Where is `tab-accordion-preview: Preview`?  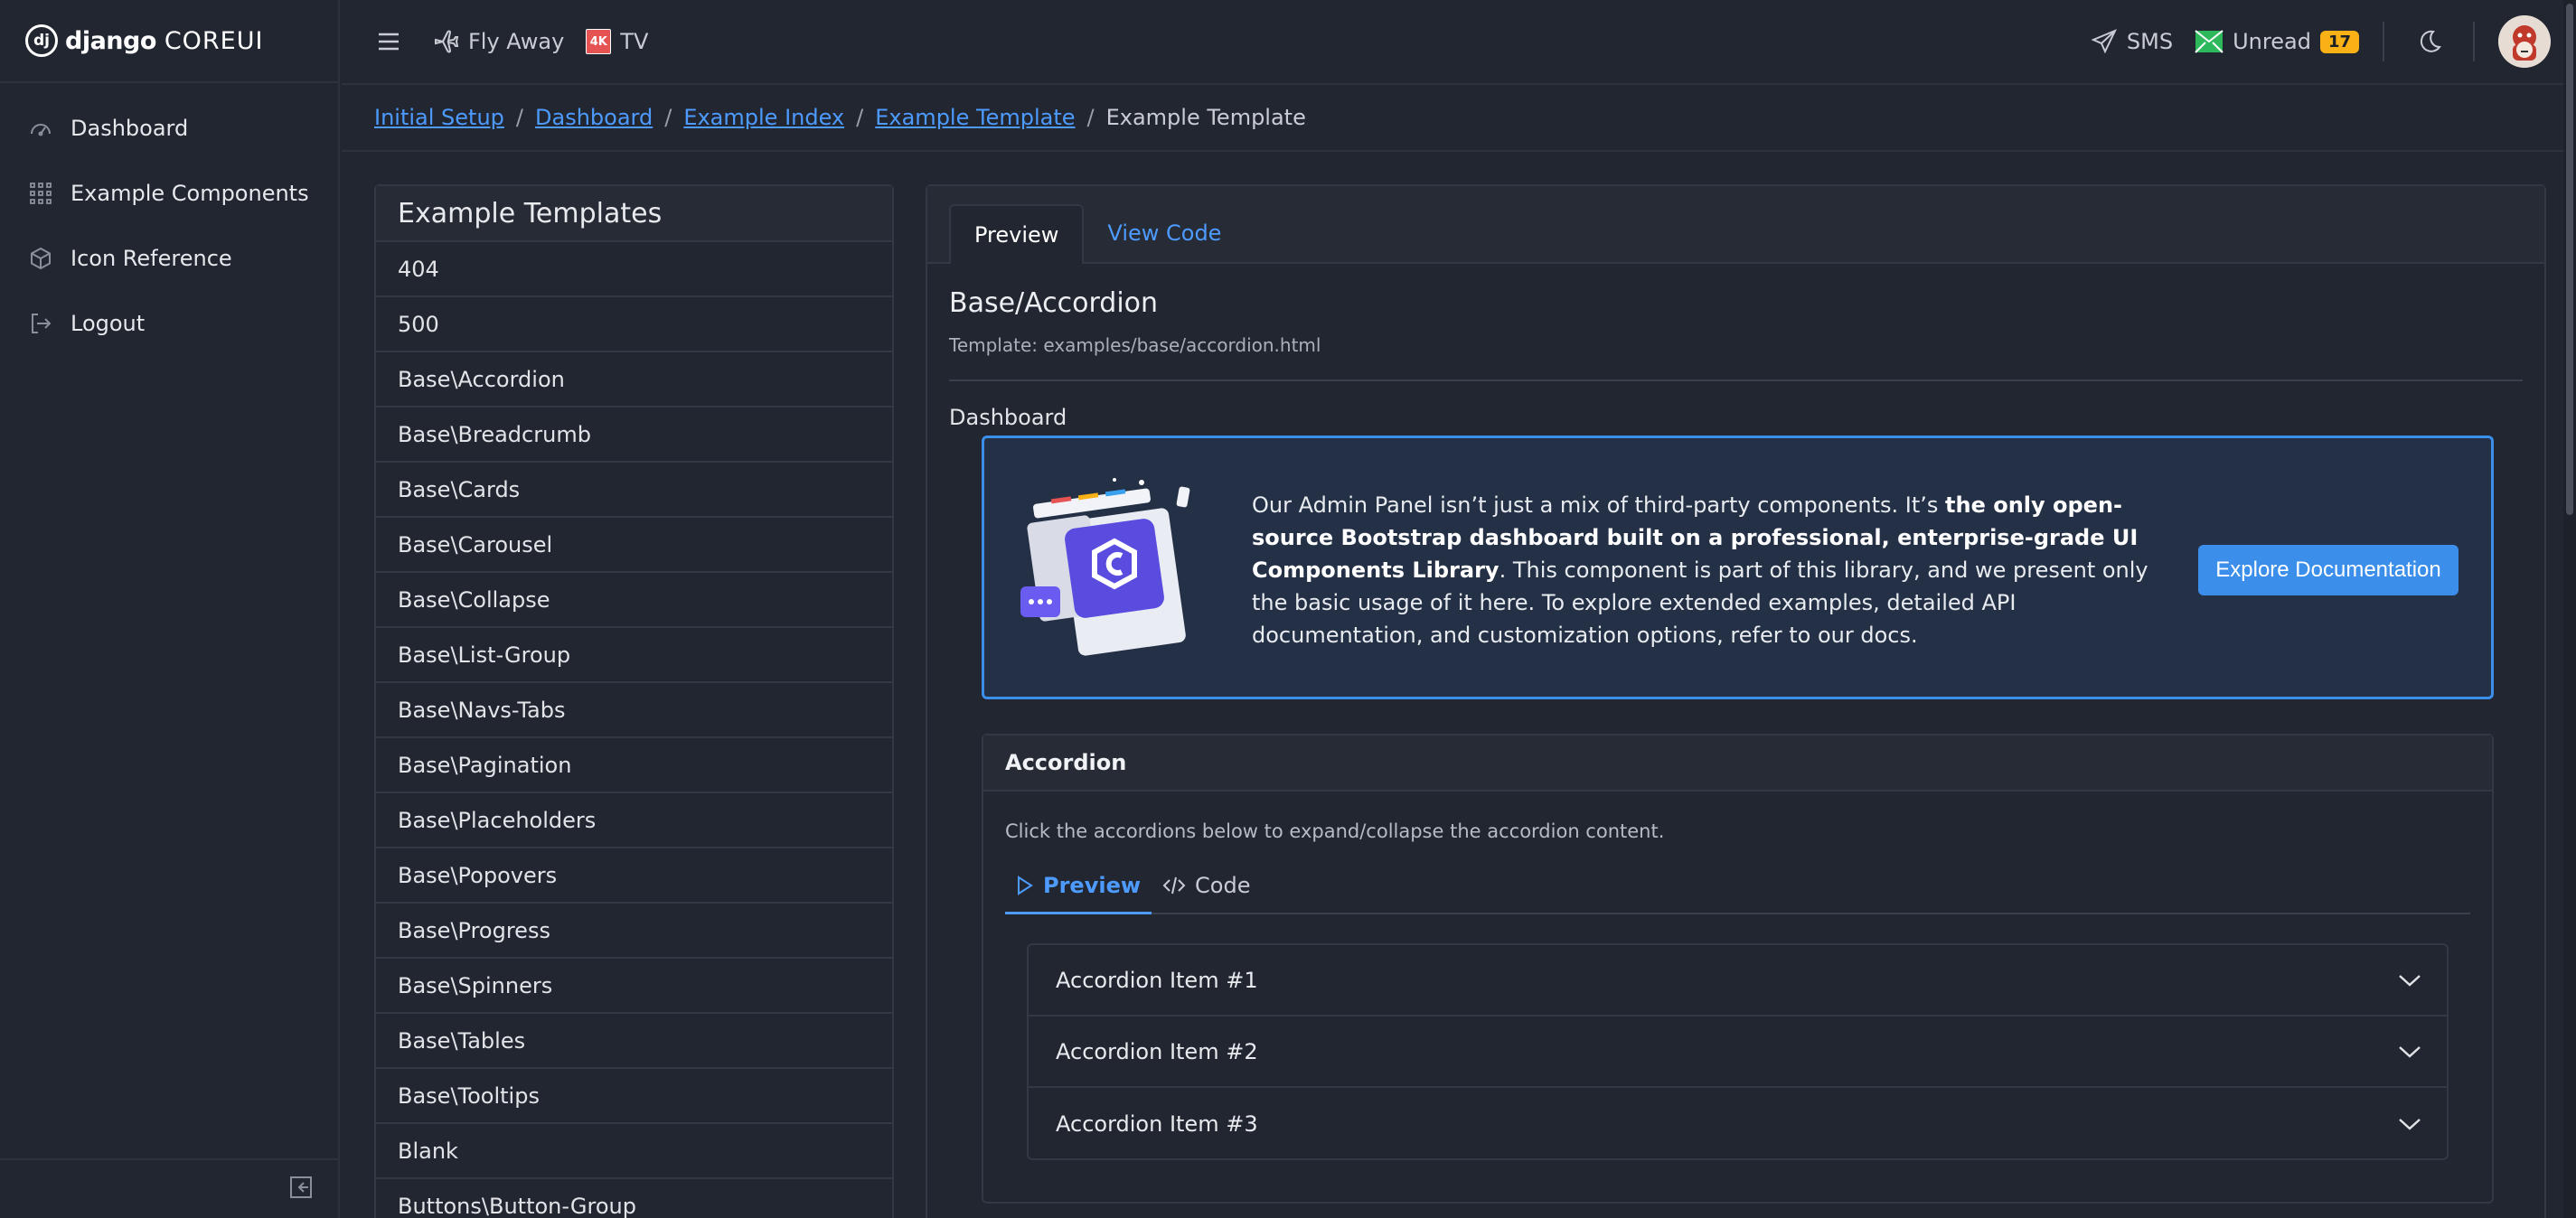 tab-accordion-preview: Preview is located at coordinates (1078, 886).